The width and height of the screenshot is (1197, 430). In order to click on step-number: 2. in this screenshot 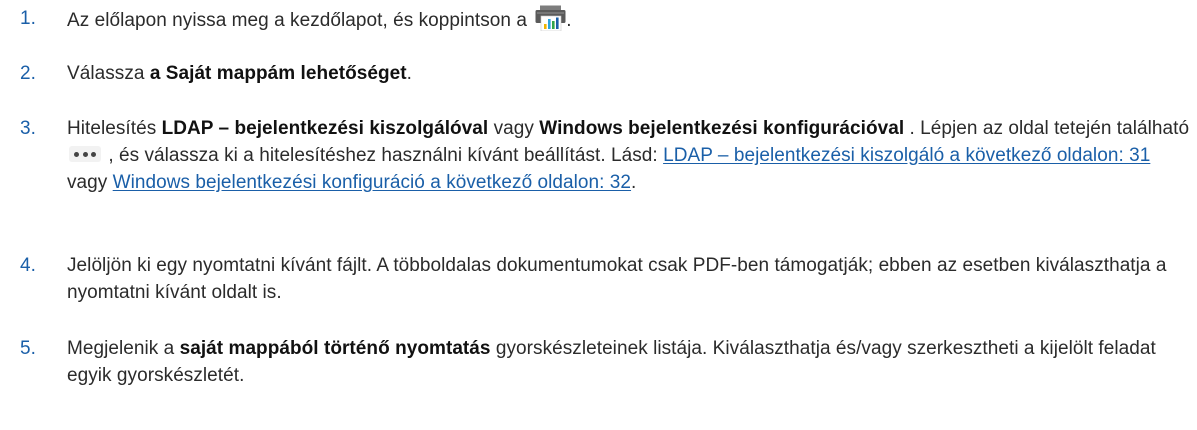, I will do `click(28, 73)`.